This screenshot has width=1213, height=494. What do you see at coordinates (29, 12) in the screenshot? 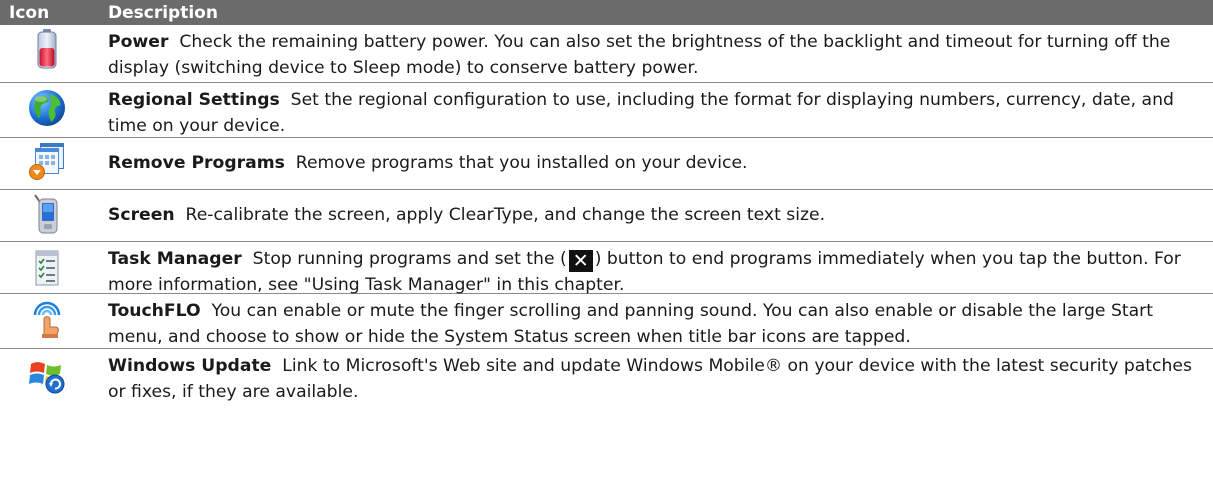
I see `column-header-icon: Icon` at bounding box center [29, 12].